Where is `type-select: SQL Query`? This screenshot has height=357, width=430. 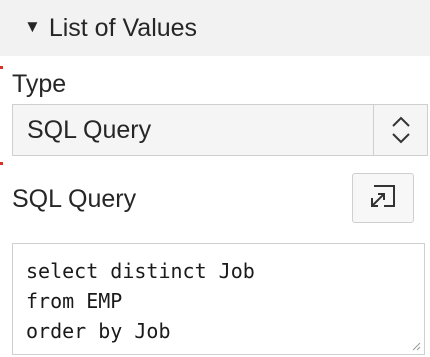
type-select: SQL Query is located at coordinates (220, 130).